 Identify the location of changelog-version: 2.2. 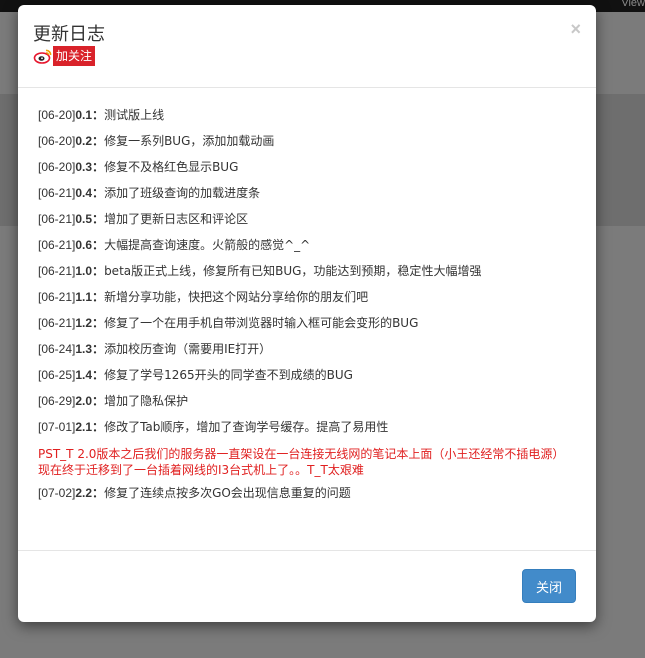
(84, 493).